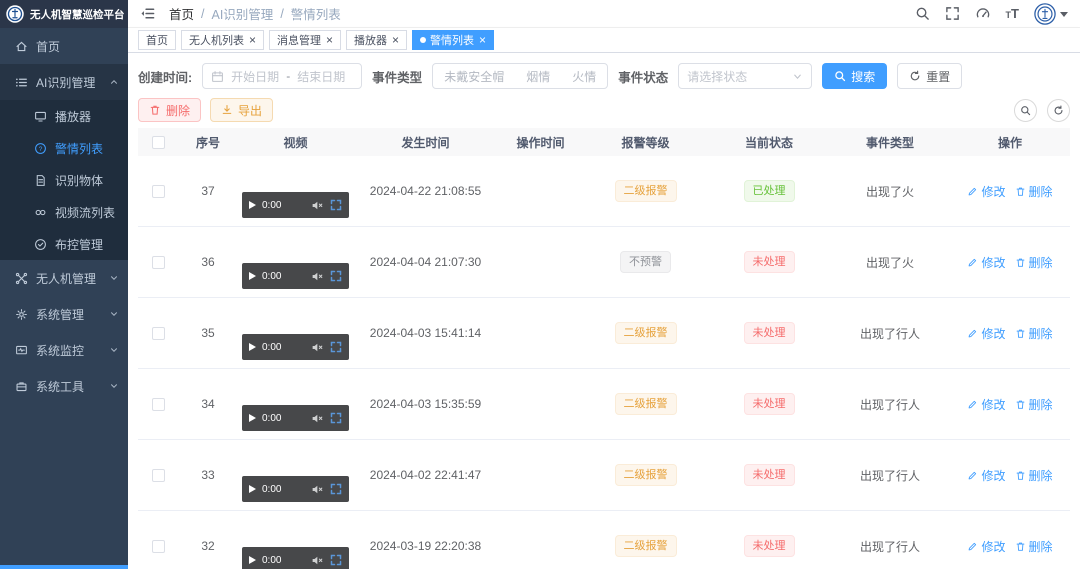 This screenshot has width=1080, height=569. What do you see at coordinates (64, 212) in the screenshot?
I see `sidebar-item-video-streams: 视频流列表` at bounding box center [64, 212].